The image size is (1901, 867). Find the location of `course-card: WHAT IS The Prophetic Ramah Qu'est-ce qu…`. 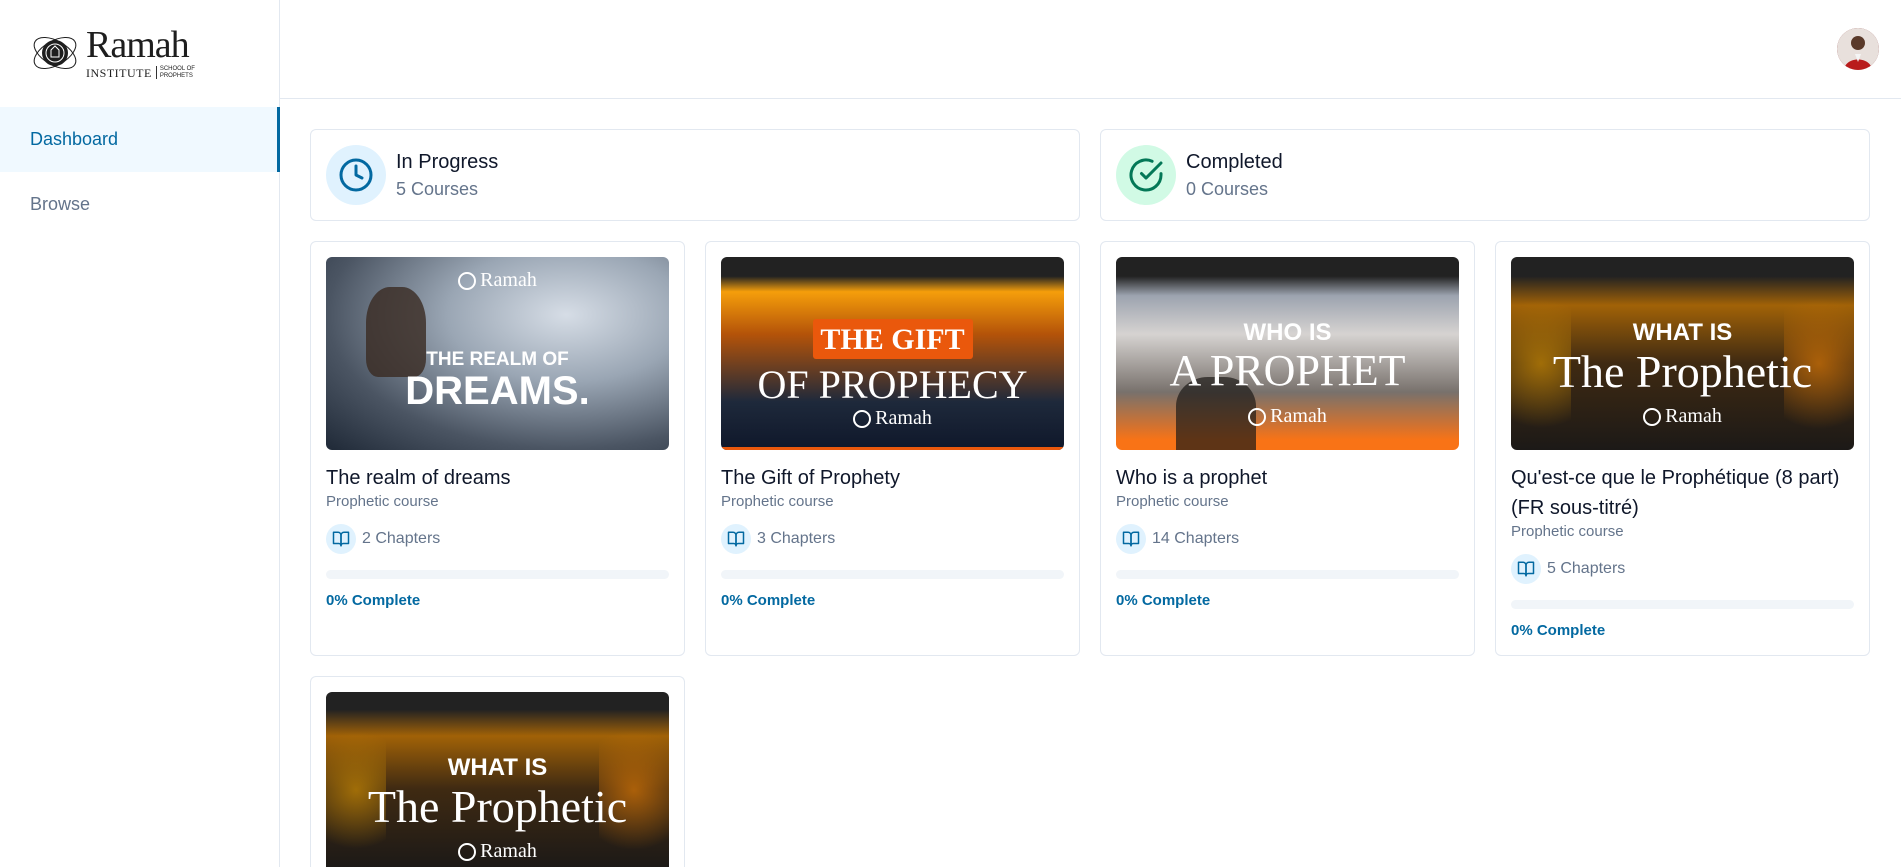

course-card: WHAT IS The Prophetic Ramah Qu'est-ce qu… is located at coordinates (1682, 448).